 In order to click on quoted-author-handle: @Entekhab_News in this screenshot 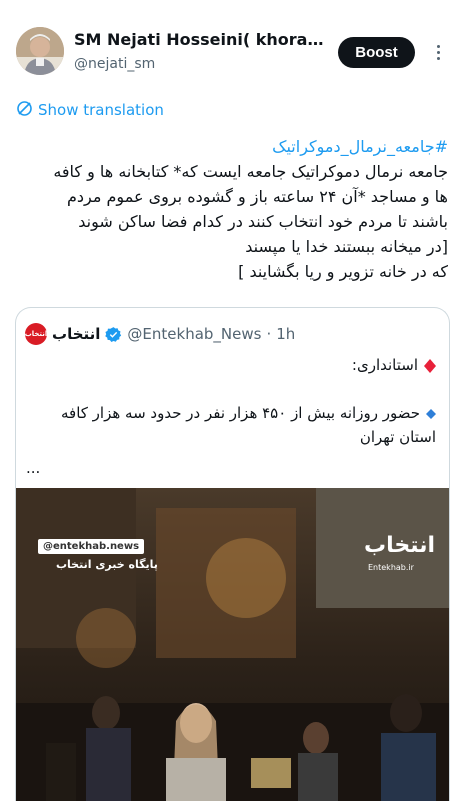, I will do `click(194, 334)`.